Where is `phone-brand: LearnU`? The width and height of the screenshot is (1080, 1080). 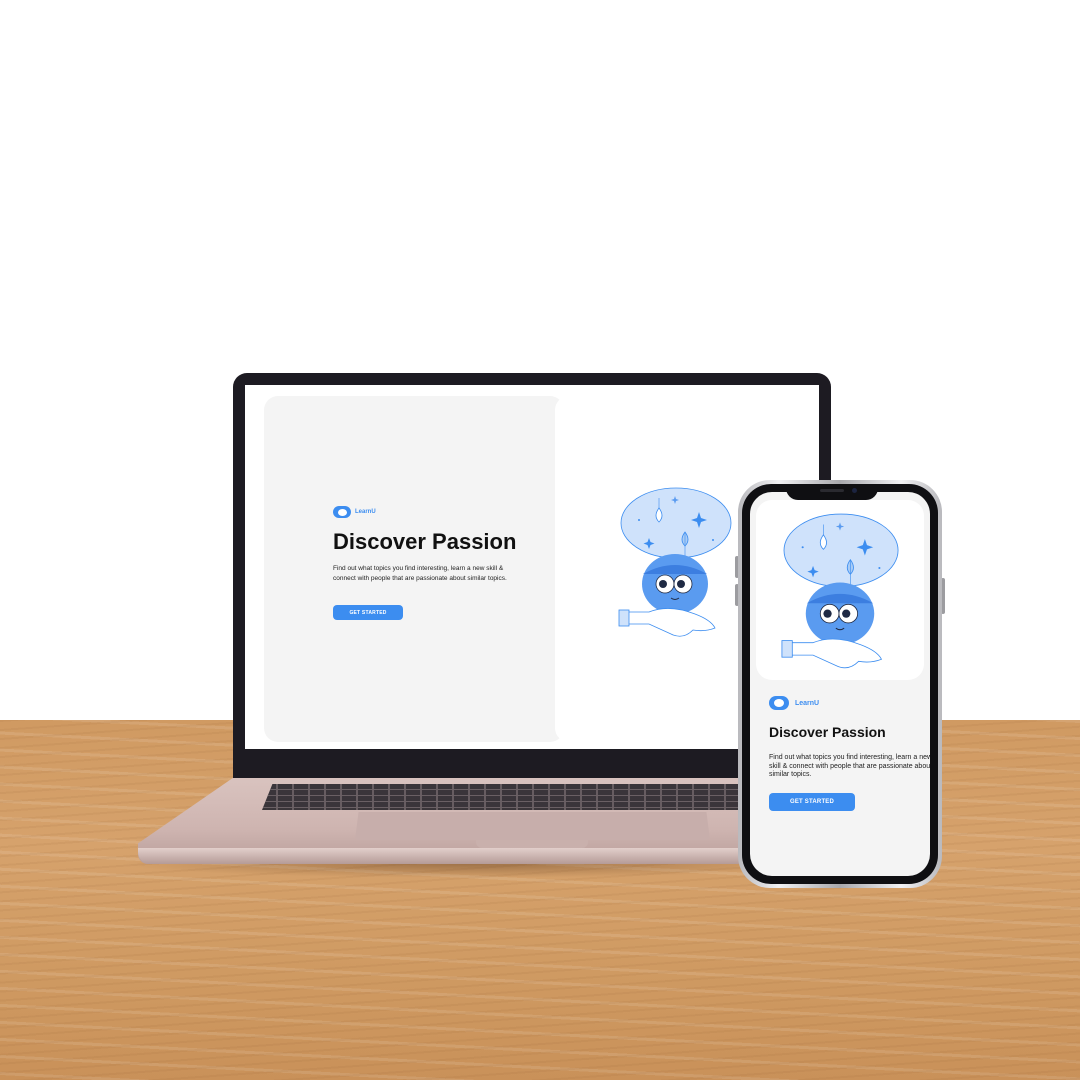
phone-brand: LearnU is located at coordinates (794, 703).